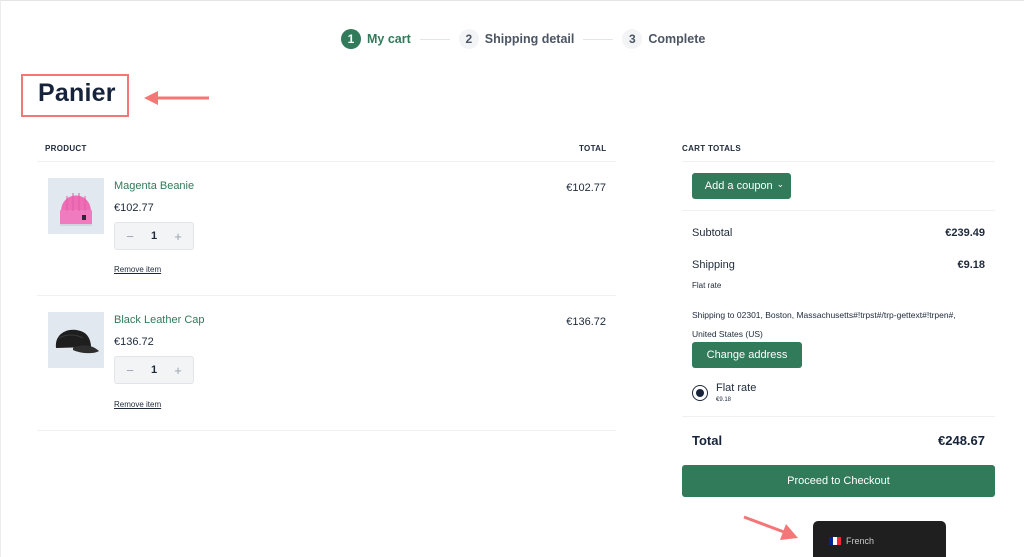  What do you see at coordinates (736, 388) in the screenshot?
I see `shipping-rate-label: Flat rate` at bounding box center [736, 388].